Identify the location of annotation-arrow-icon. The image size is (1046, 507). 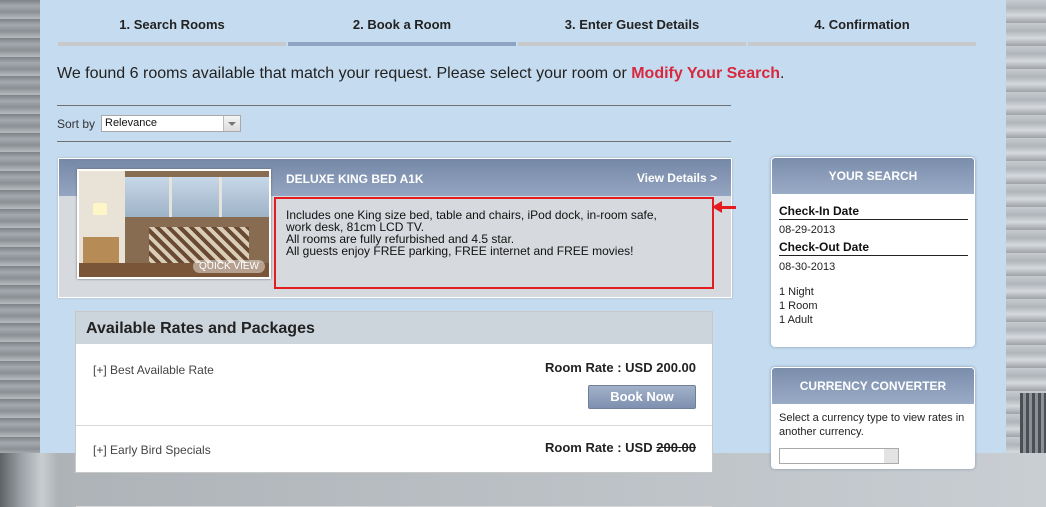
(717, 207).